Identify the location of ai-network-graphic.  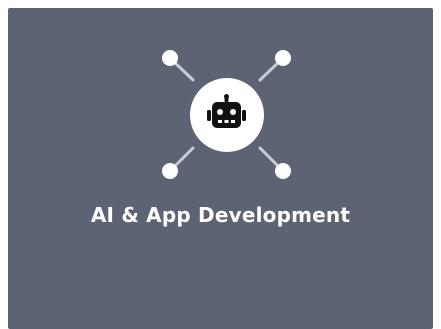
(226, 114).